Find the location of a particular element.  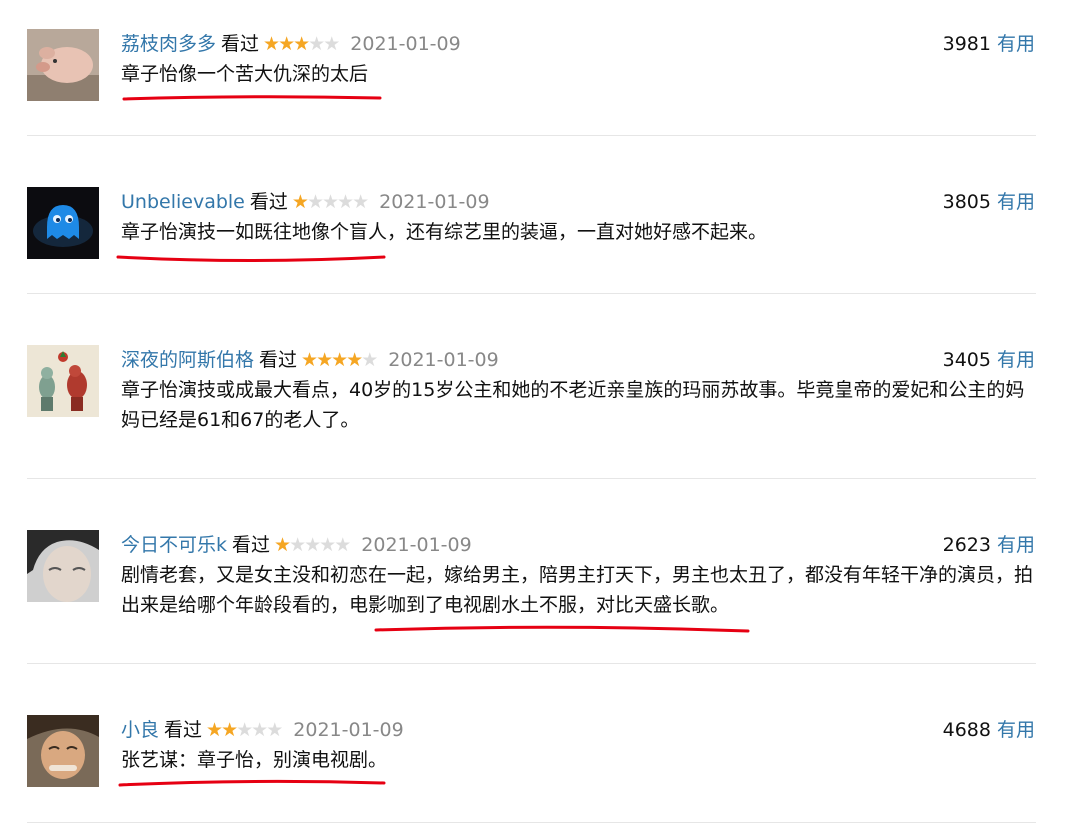

username-link: 荔枝肉多多 is located at coordinates (168, 44).